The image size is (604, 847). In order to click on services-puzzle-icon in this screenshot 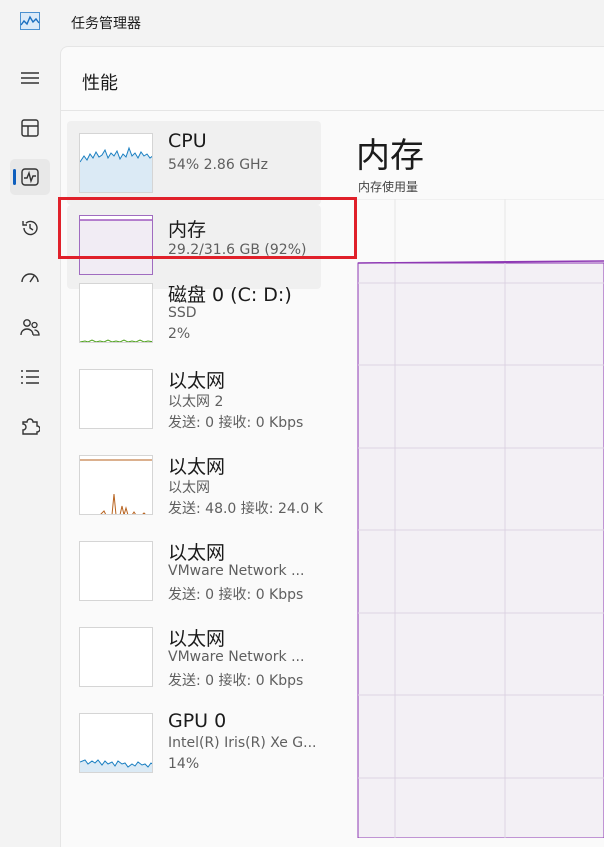, I will do `click(31, 426)`.